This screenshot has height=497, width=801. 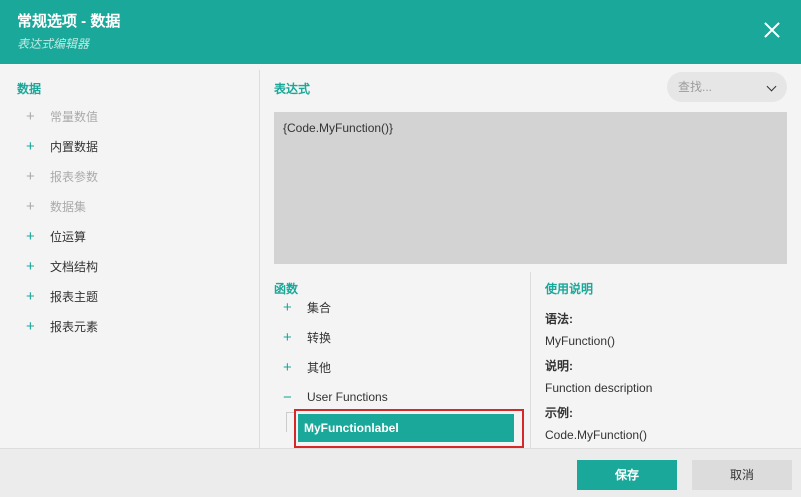 I want to click on function-category-label: 转换, so click(x=319, y=337).